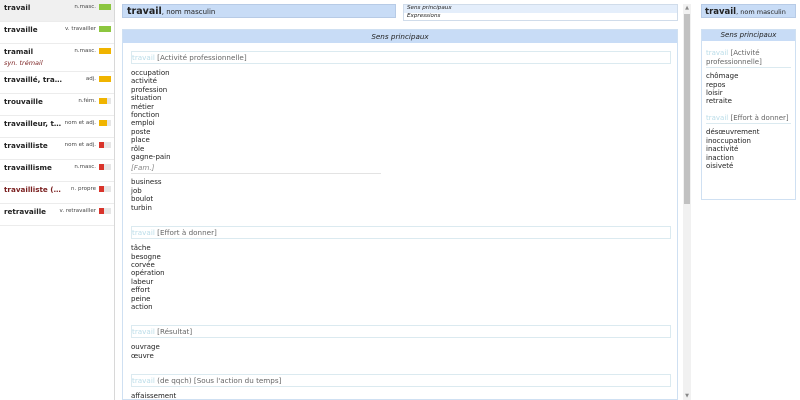 This screenshot has width=800, height=400. Describe the element at coordinates (748, 166) in the screenshot. I see `antonym-link: oisiveté` at that location.